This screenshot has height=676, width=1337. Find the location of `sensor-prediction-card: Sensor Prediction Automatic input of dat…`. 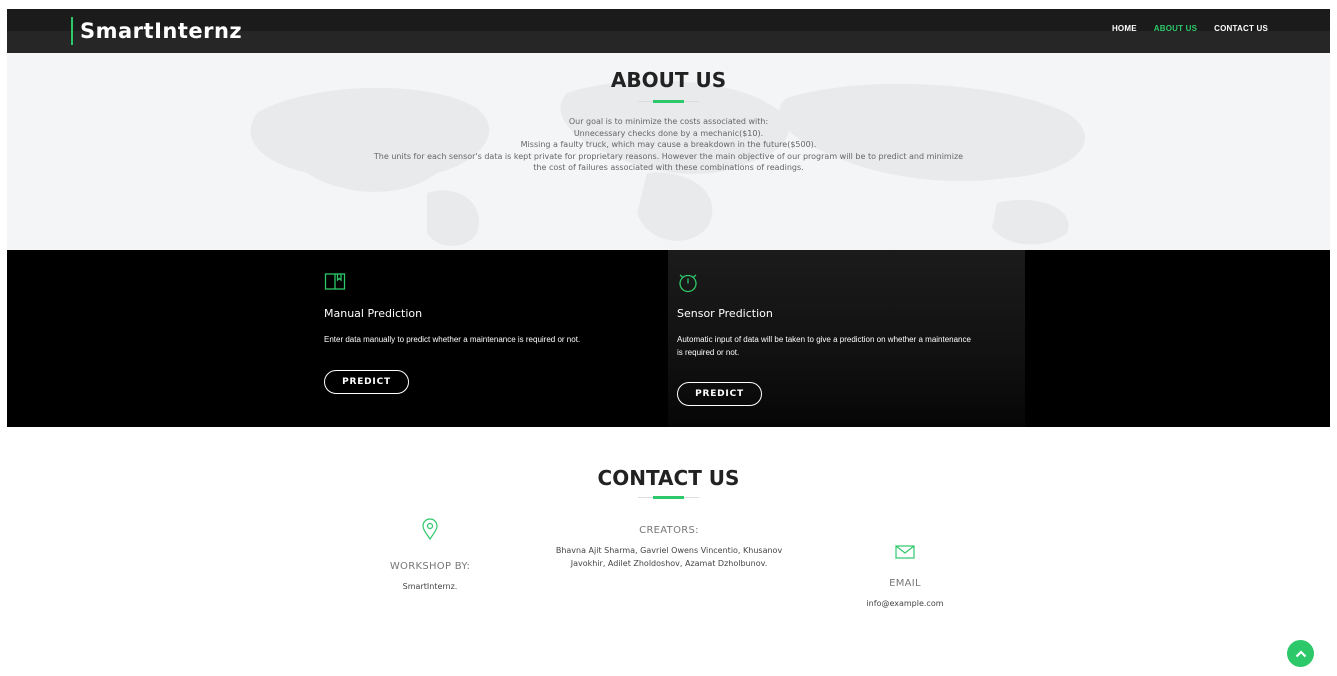

sensor-prediction-card: Sensor Prediction Automatic input of dat… is located at coordinates (846, 338).